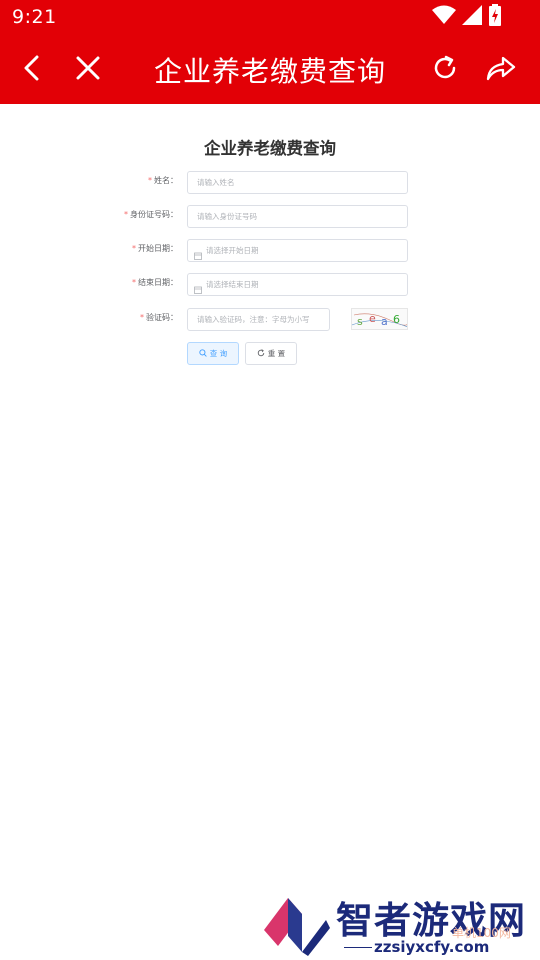 Image resolution: width=540 pixels, height=960 pixels. Describe the element at coordinates (159, 317) in the screenshot. I see `captcha-label: * 验证码：` at that location.